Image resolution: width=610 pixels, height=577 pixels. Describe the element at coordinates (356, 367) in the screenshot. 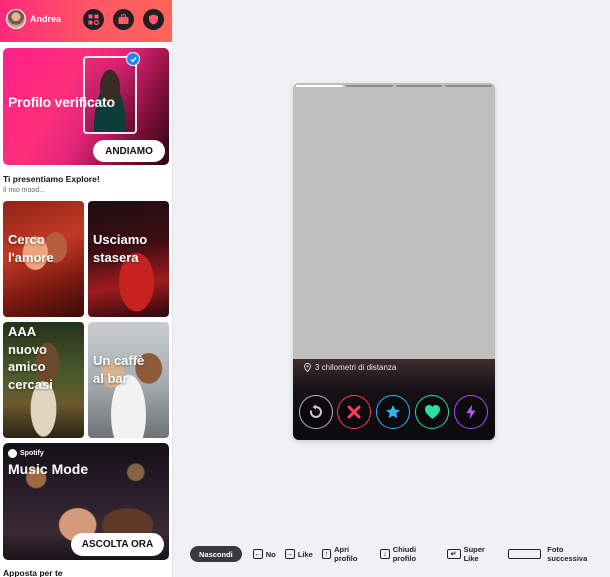

I see `distance-text: 3 chilometri di distanza` at that location.